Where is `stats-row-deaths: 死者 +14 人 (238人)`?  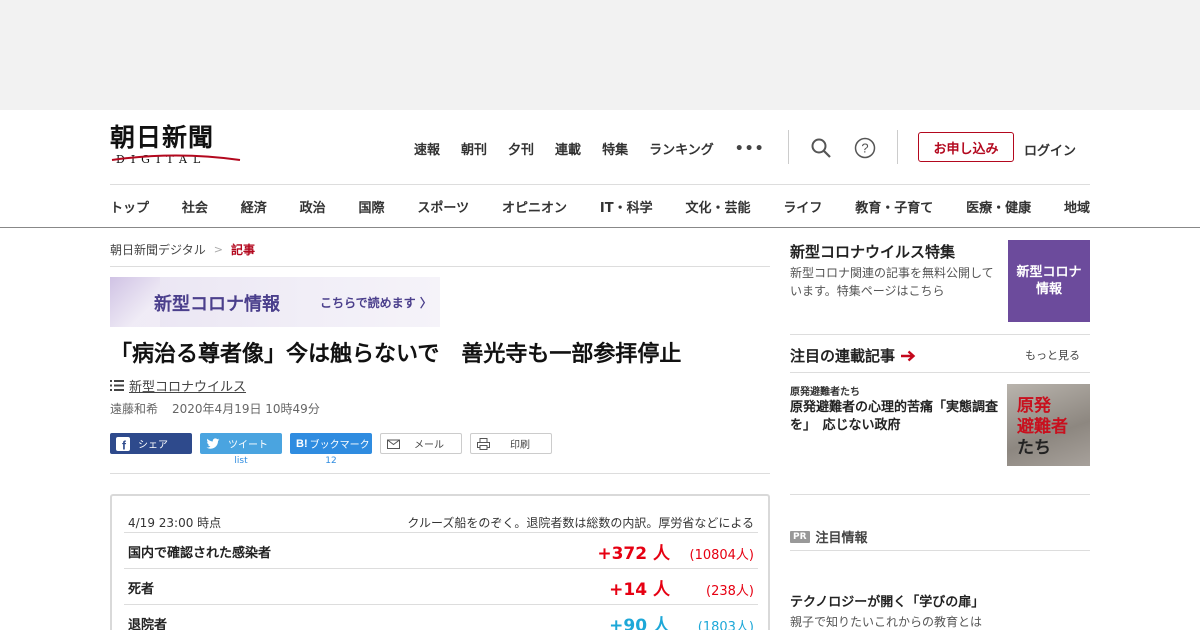 stats-row-deaths: 死者 +14 人 (238人) is located at coordinates (441, 586).